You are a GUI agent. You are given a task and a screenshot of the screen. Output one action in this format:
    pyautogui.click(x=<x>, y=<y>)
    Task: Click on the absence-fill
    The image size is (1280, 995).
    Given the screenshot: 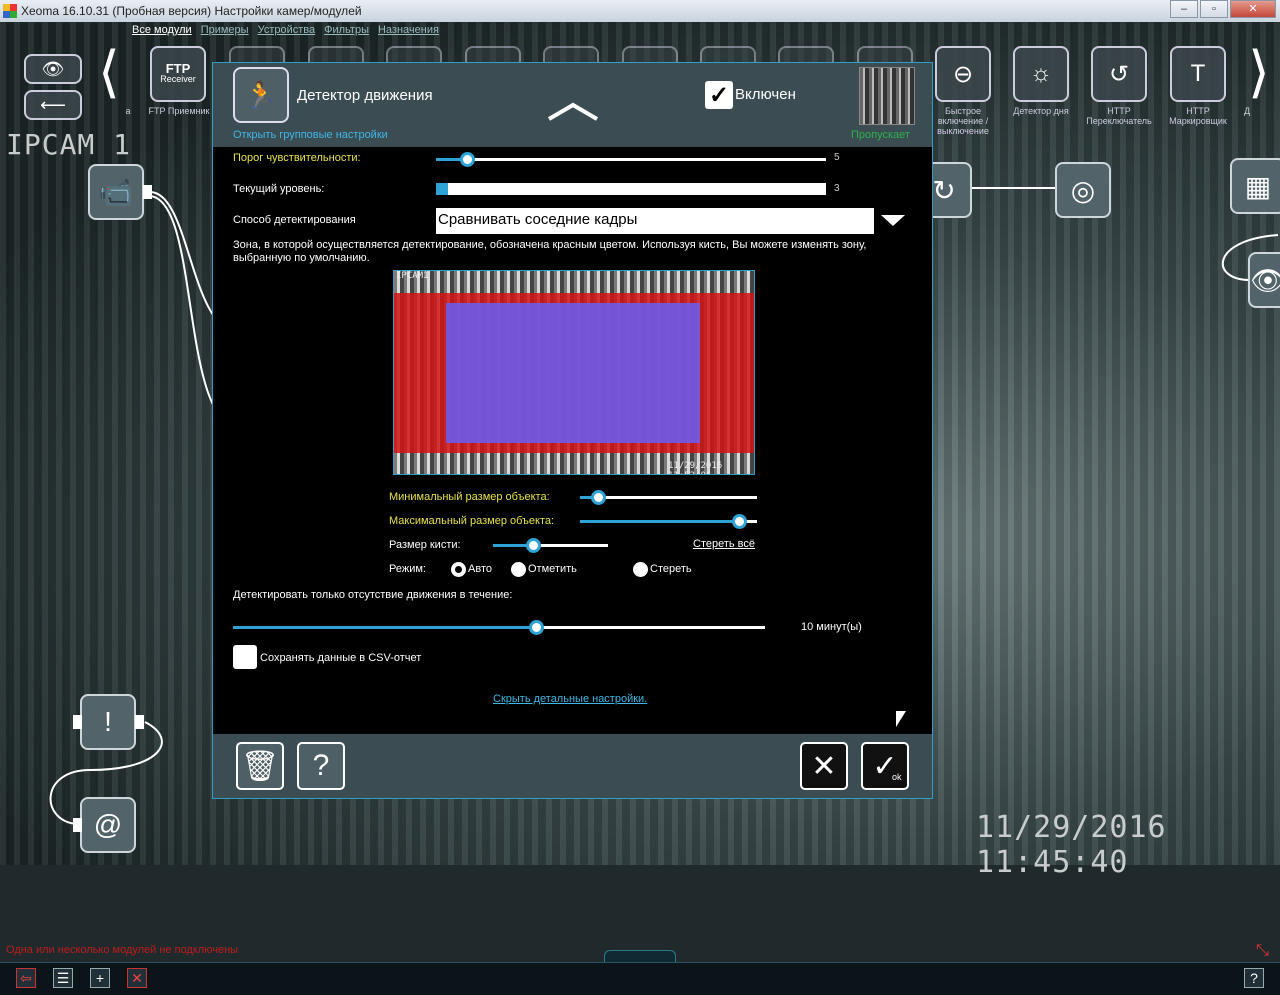 What is the action you would take?
    pyautogui.click(x=385, y=627)
    